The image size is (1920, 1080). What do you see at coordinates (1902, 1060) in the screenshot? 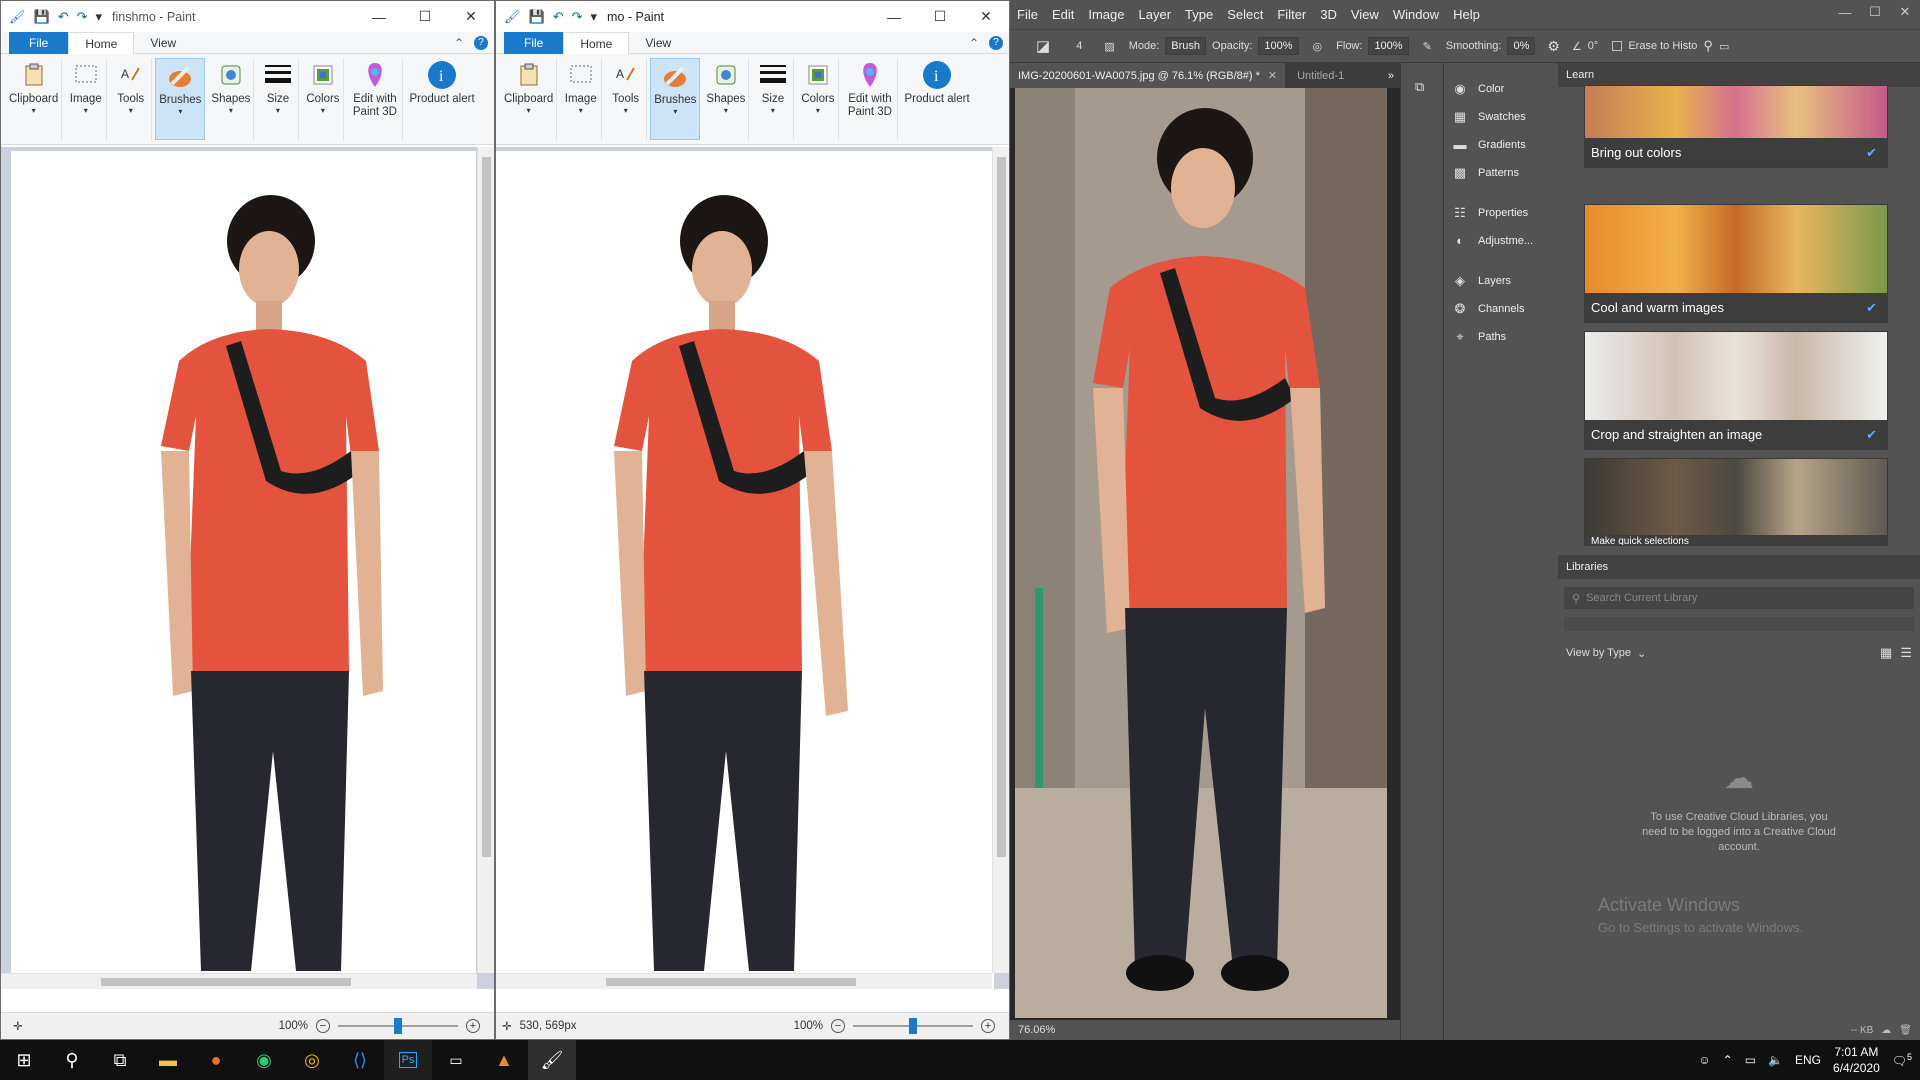
I see `notification-icon: 🗨5` at bounding box center [1902, 1060].